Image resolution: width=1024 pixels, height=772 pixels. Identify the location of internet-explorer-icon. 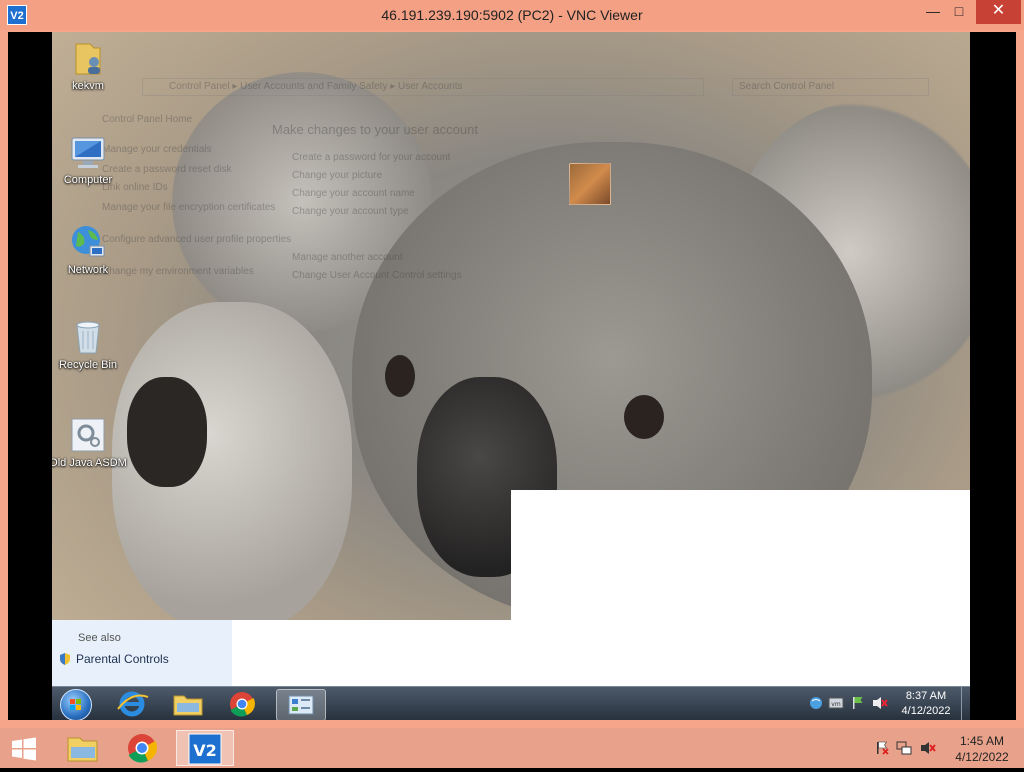
(133, 704).